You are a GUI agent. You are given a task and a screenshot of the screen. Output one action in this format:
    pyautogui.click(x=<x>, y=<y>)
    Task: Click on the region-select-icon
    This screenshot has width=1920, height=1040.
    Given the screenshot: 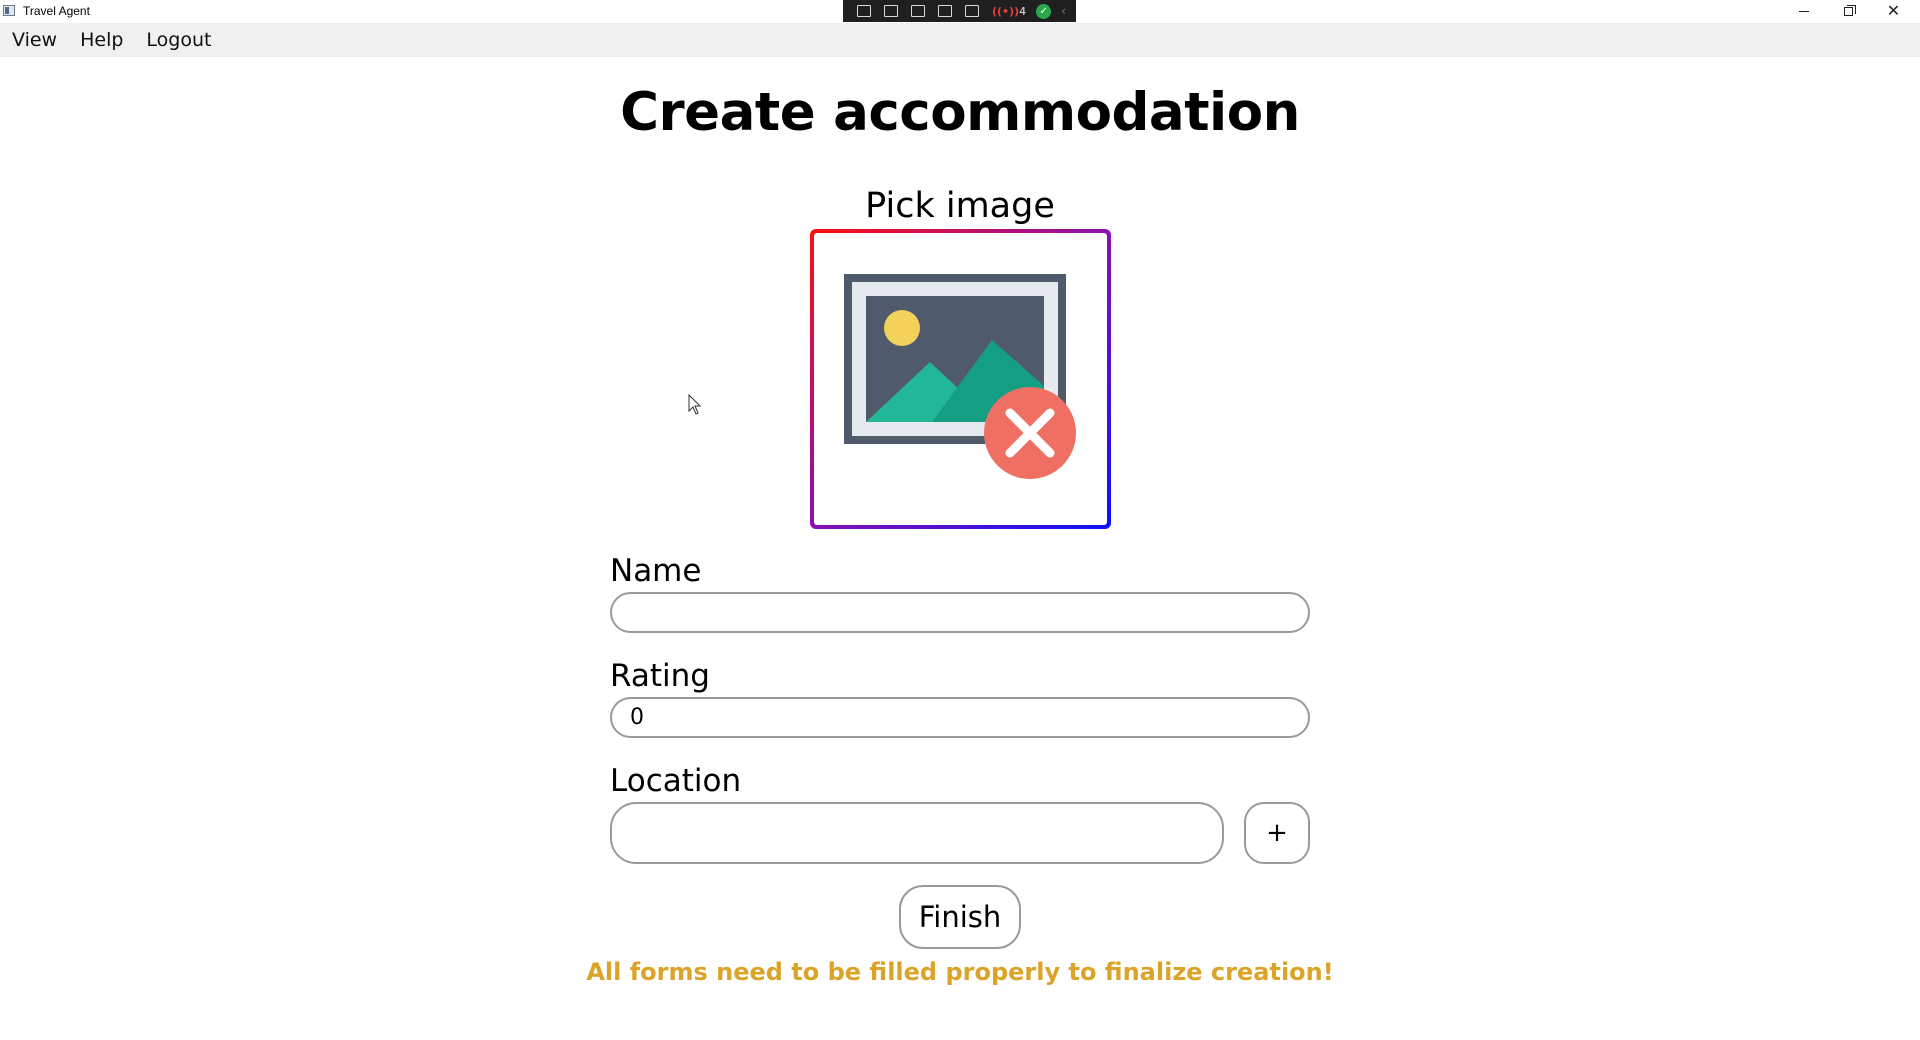 What is the action you would take?
    pyautogui.click(x=945, y=11)
    